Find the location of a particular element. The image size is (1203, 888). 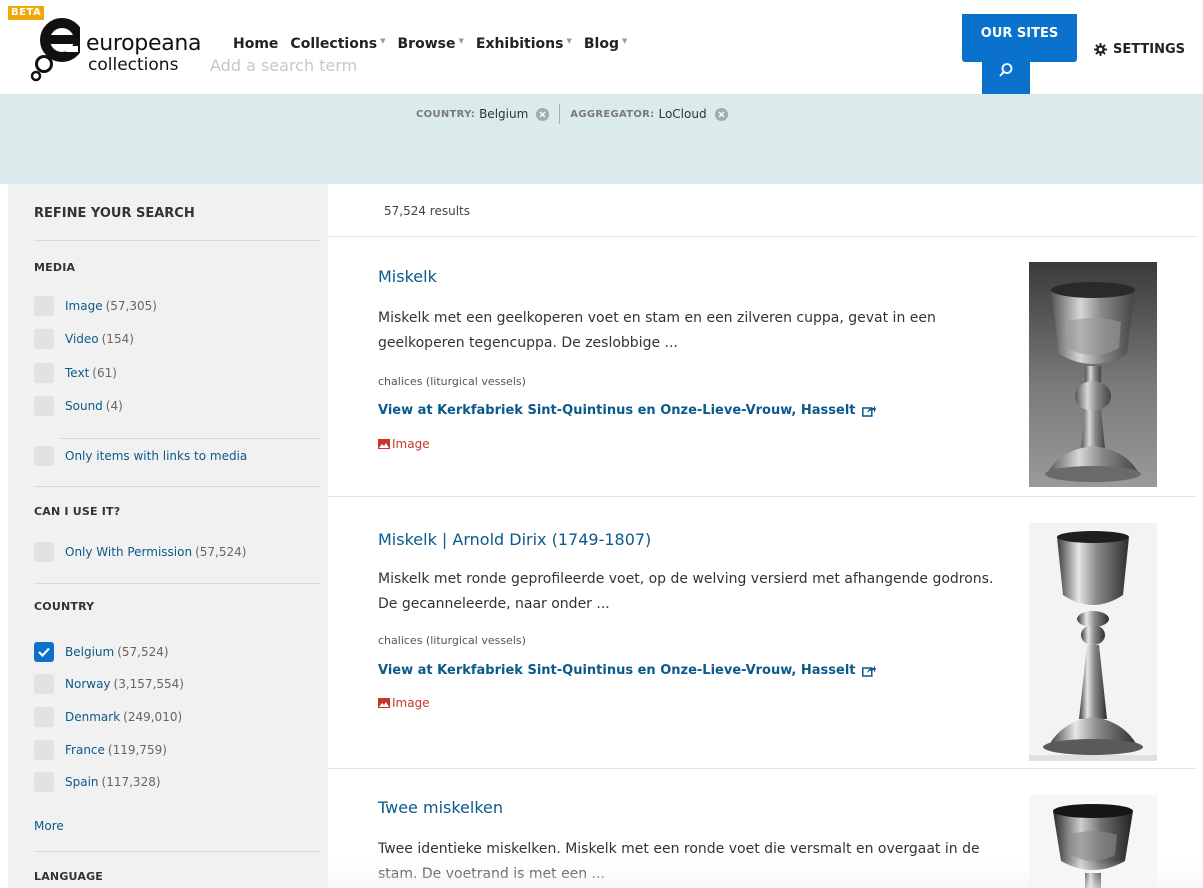

result-subject: chalices (liturgical vessels) is located at coordinates (452, 640).